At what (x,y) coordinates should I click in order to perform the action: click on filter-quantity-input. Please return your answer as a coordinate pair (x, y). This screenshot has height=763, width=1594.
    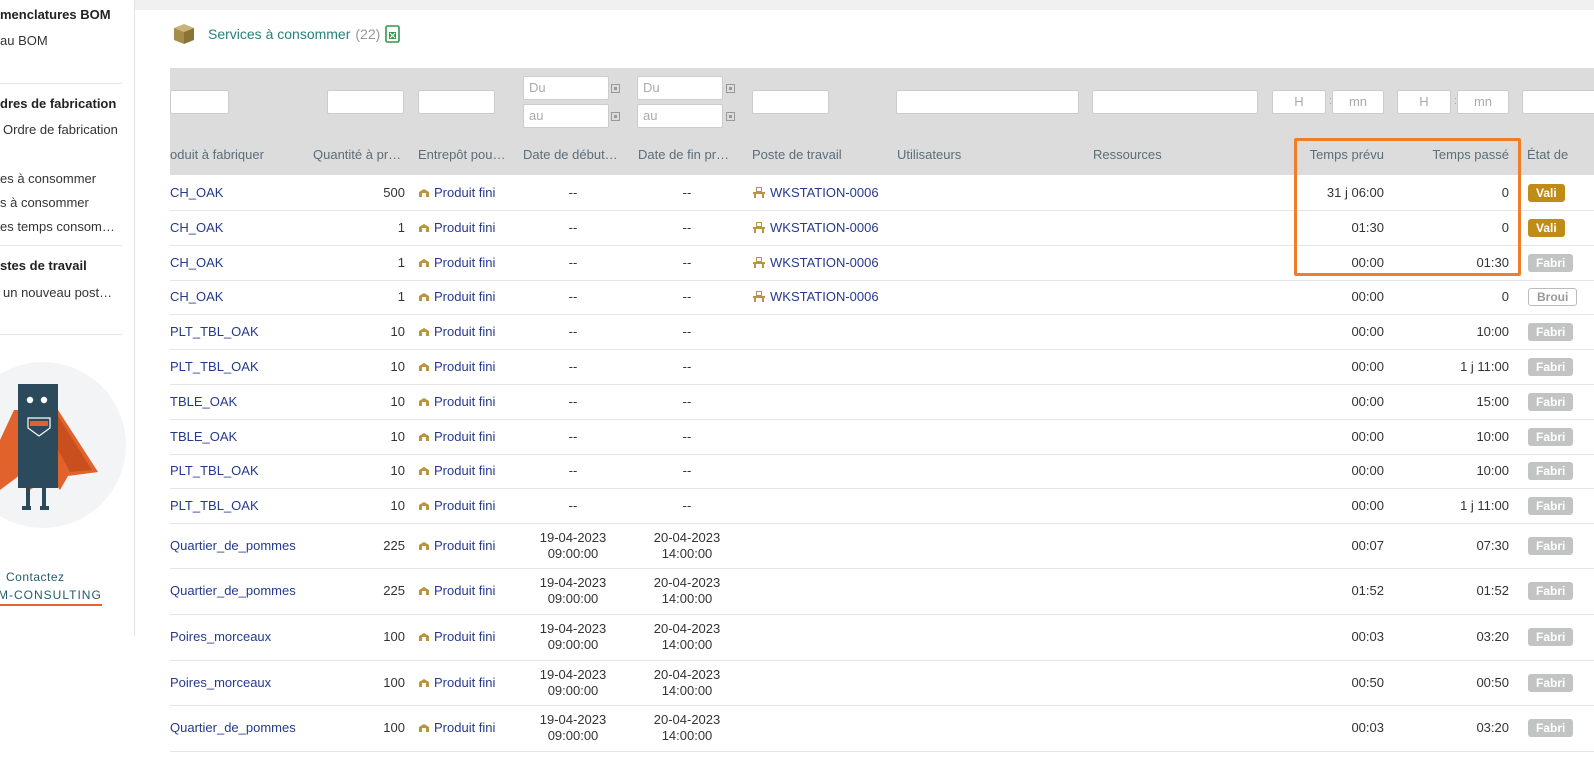
    Looking at the image, I should click on (365, 102).